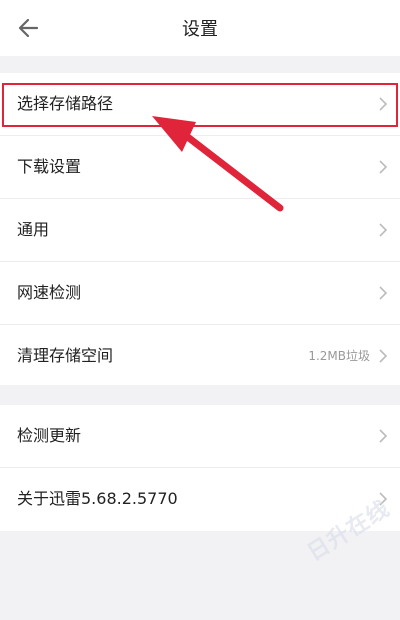 This screenshot has height=620, width=400. I want to click on setting-label: 选择存储路径, so click(65, 103).